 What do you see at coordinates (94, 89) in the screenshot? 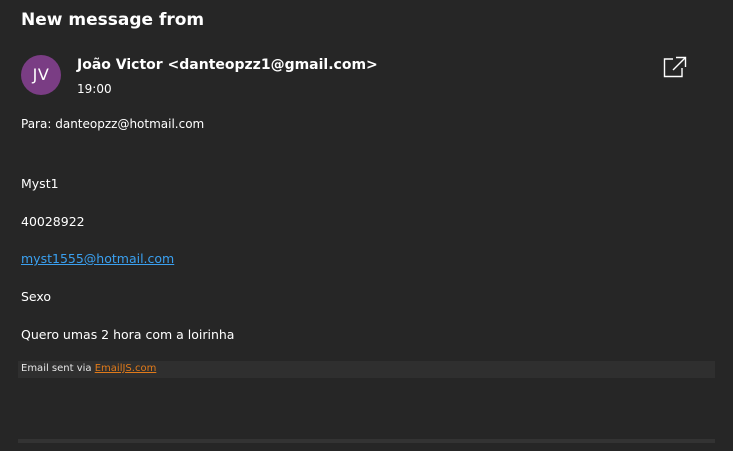
I see `message-time: 19:00` at bounding box center [94, 89].